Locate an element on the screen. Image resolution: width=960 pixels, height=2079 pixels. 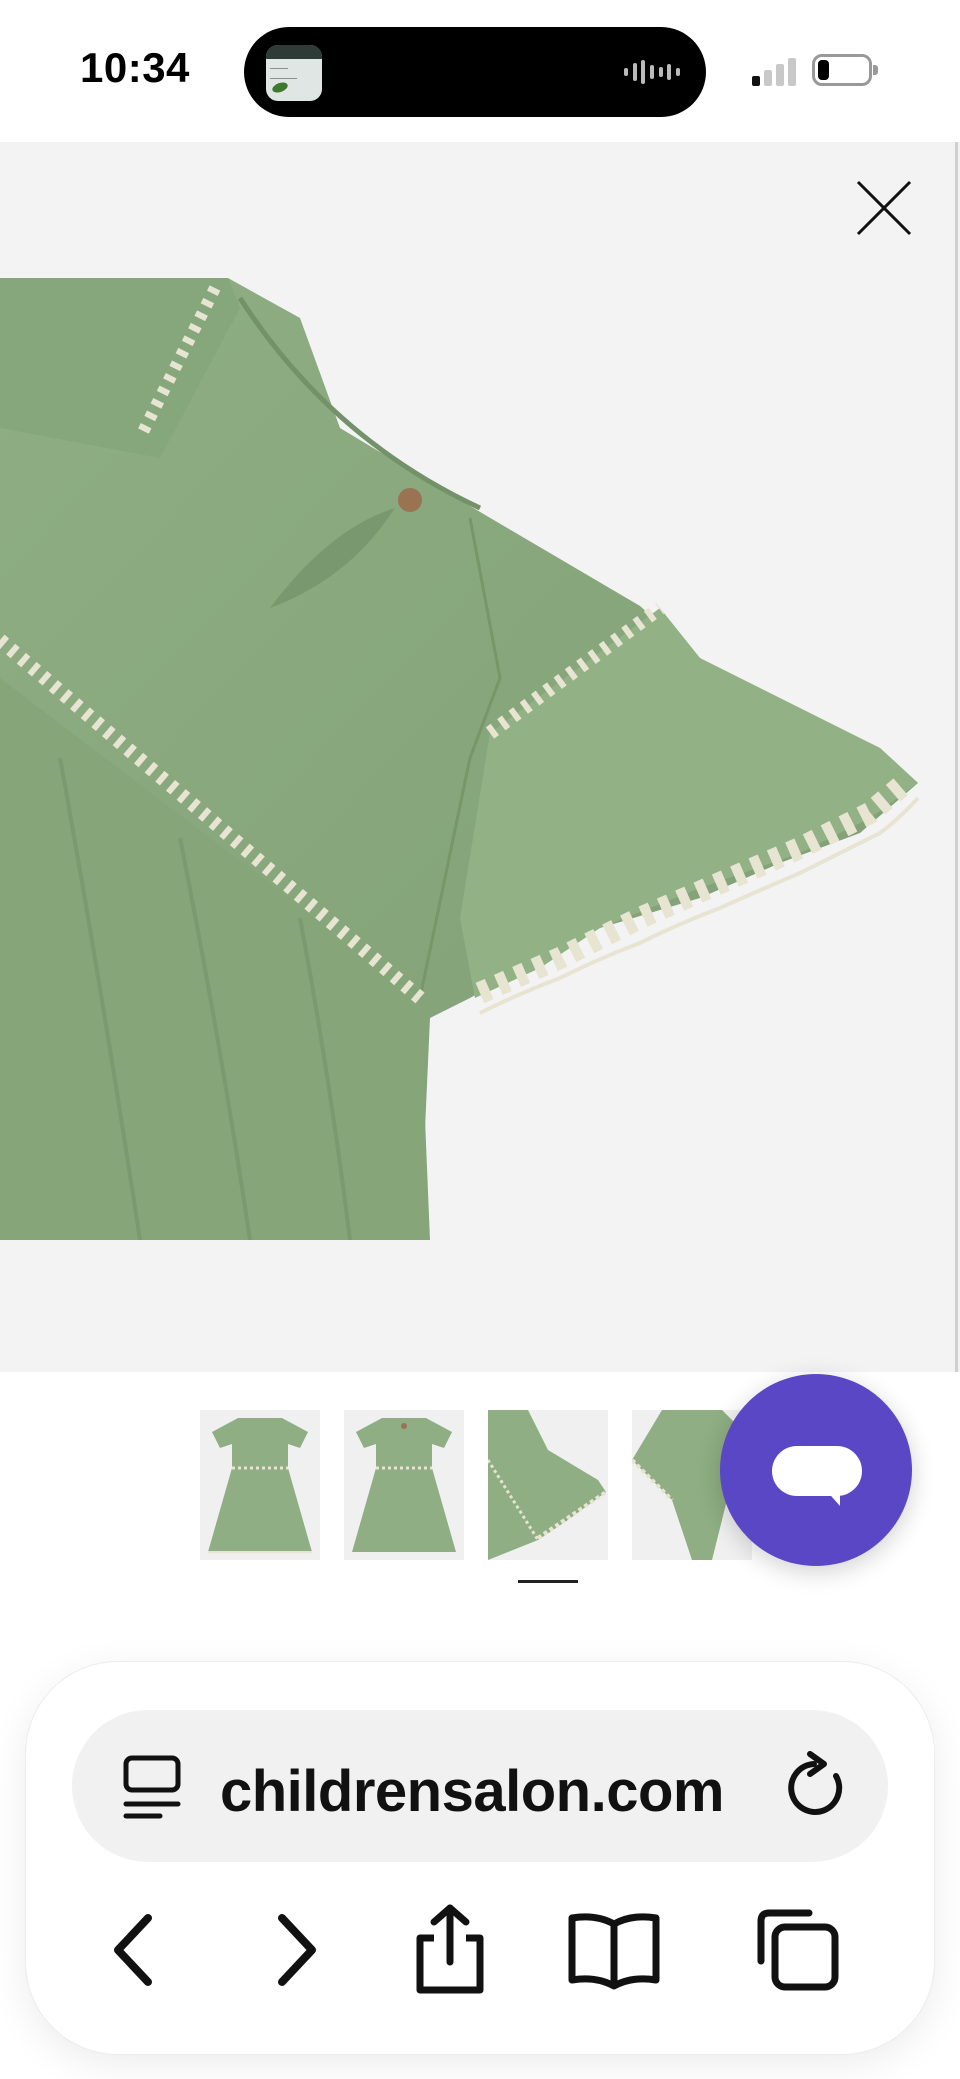
share-icon is located at coordinates (450, 1949).